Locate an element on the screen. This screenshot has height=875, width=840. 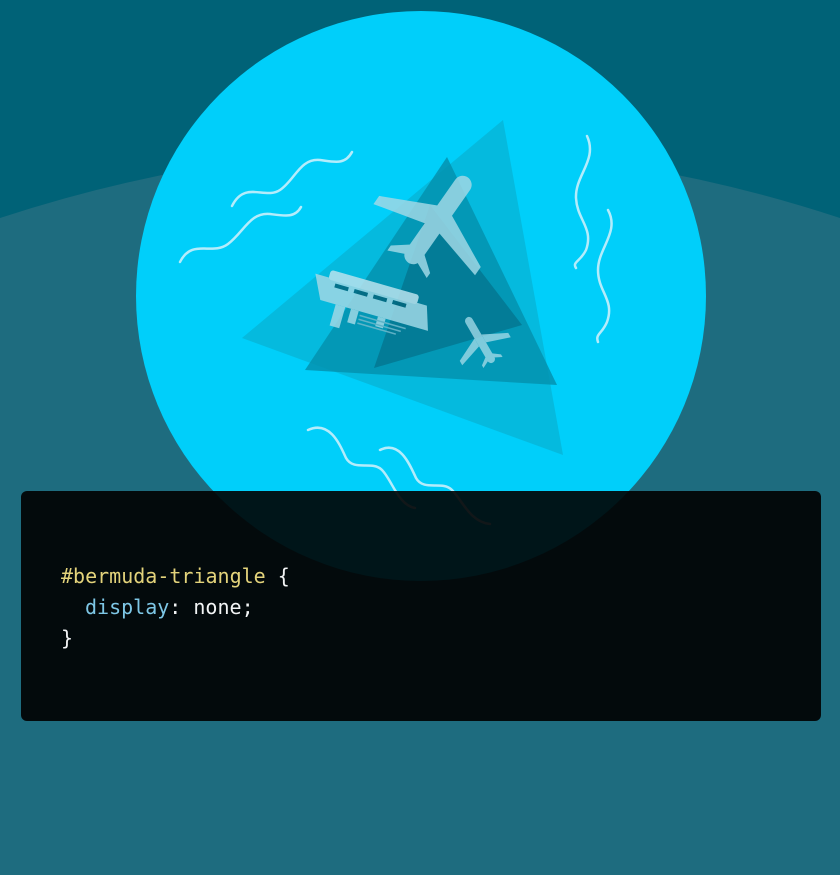
css-selector: #bermuda-triangle is located at coordinates (163, 576).